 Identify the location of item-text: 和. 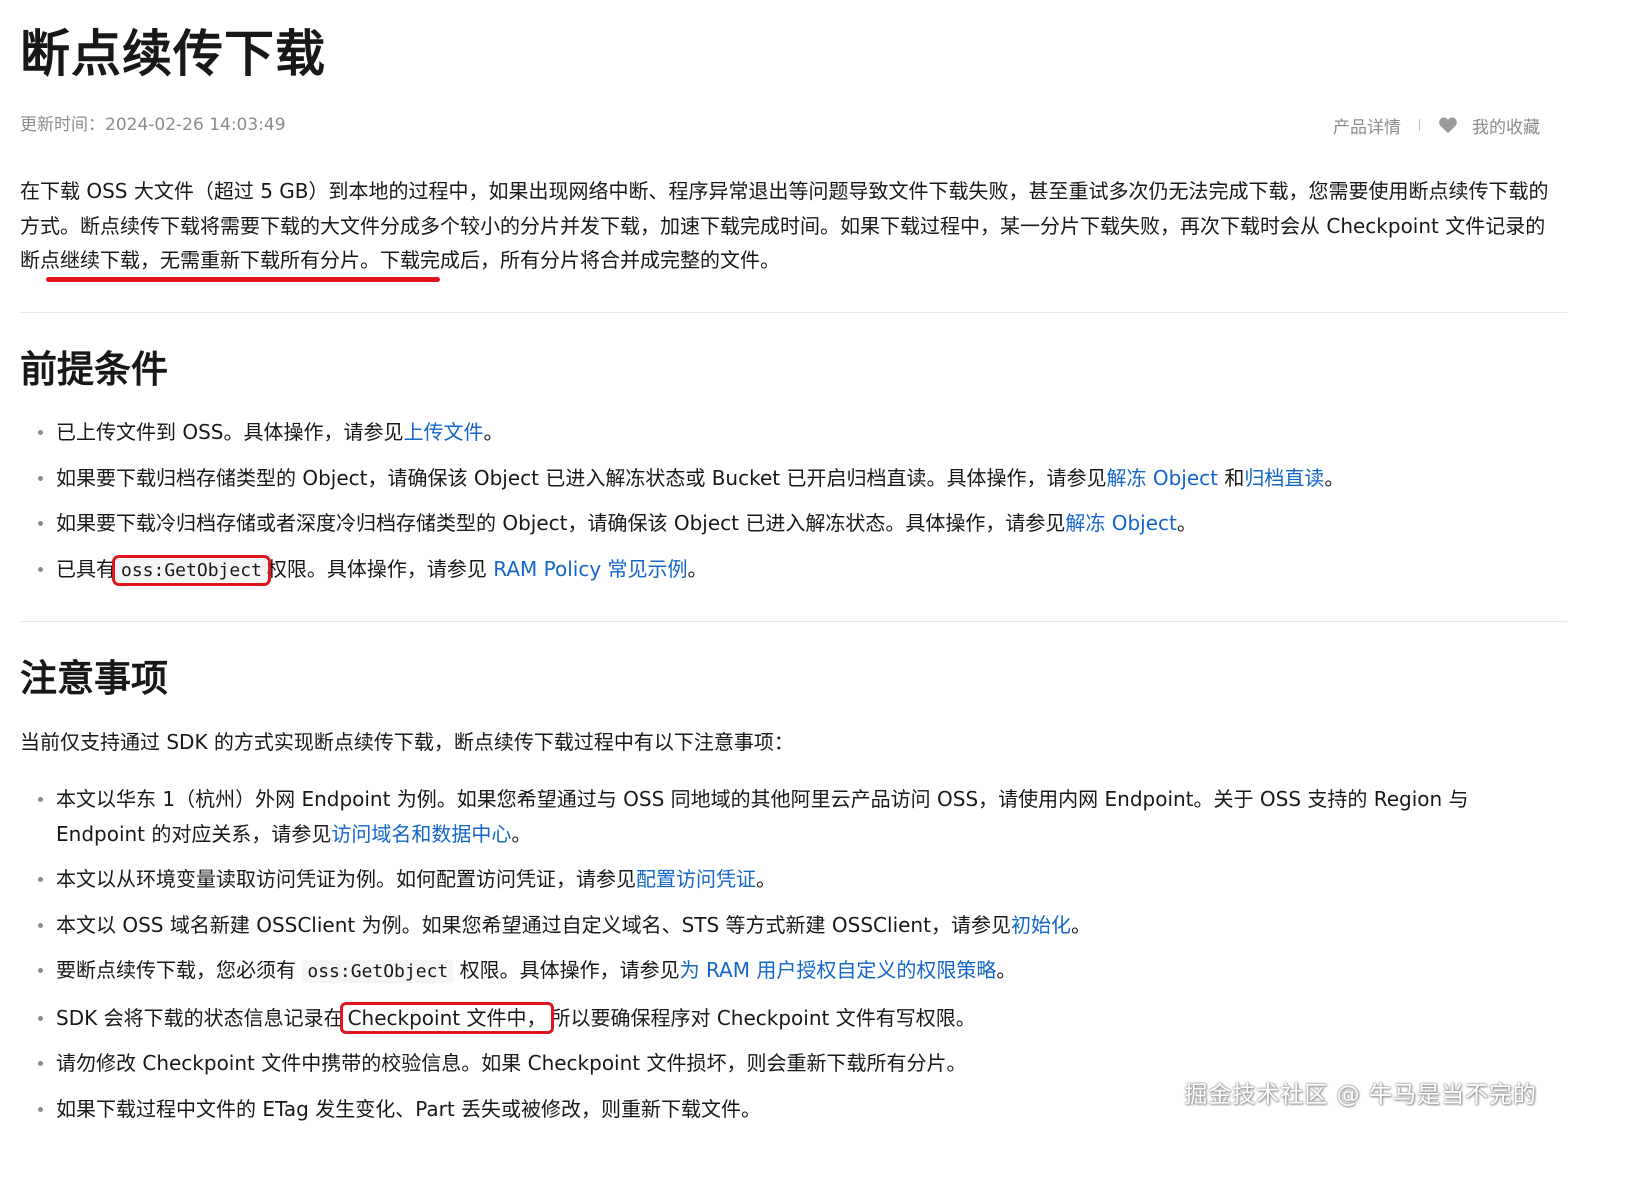
(1231, 477).